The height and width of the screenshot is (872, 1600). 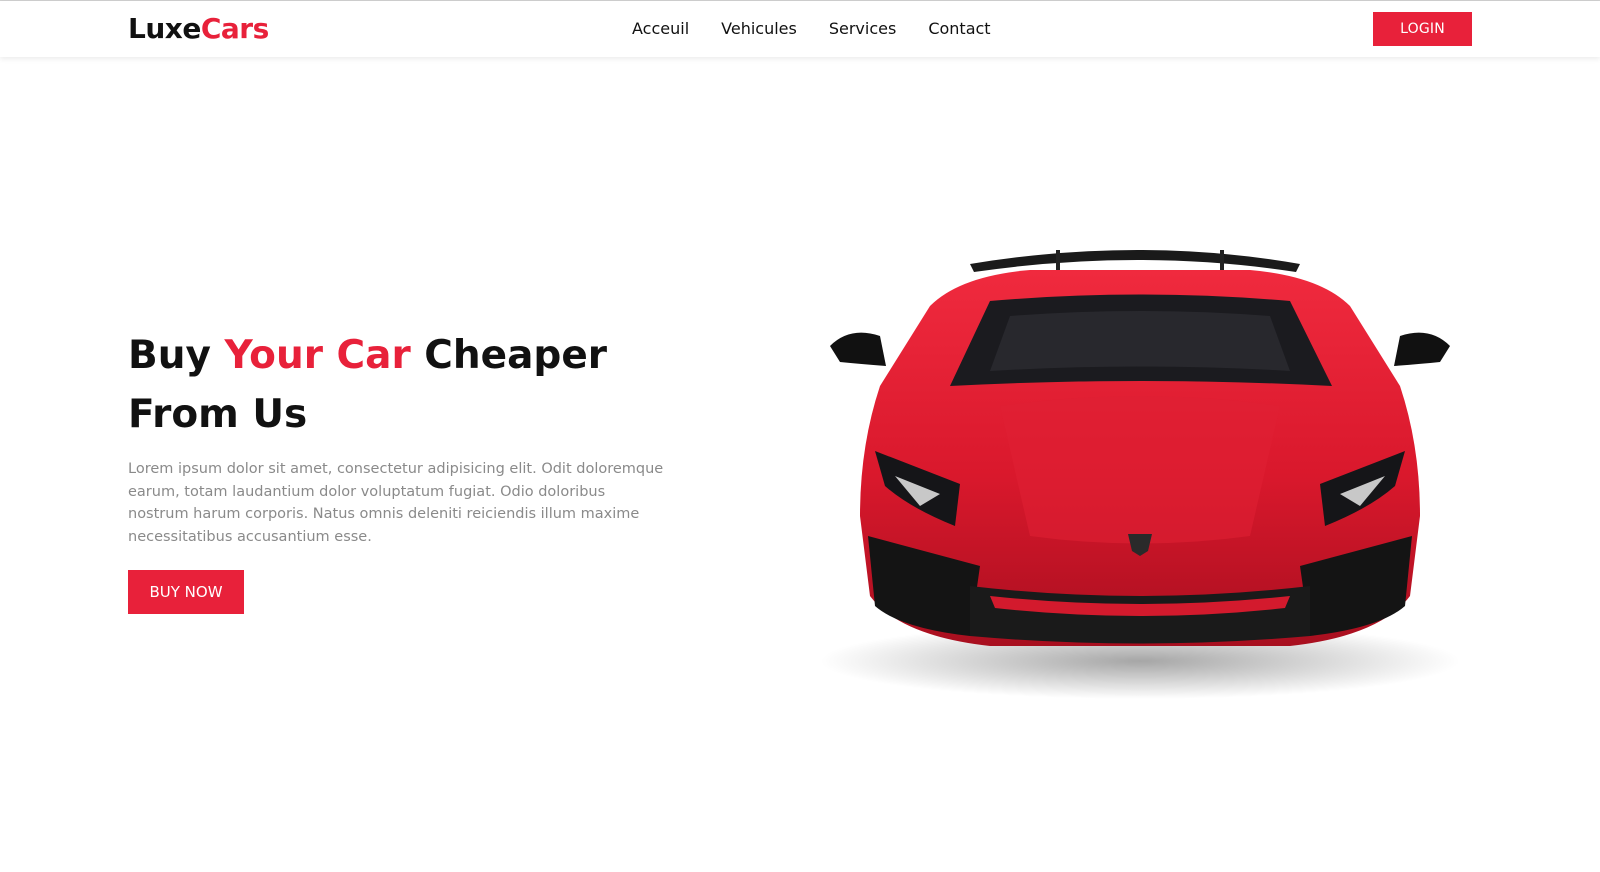 I want to click on hero-title-part2: Cheaper, so click(x=509, y=355).